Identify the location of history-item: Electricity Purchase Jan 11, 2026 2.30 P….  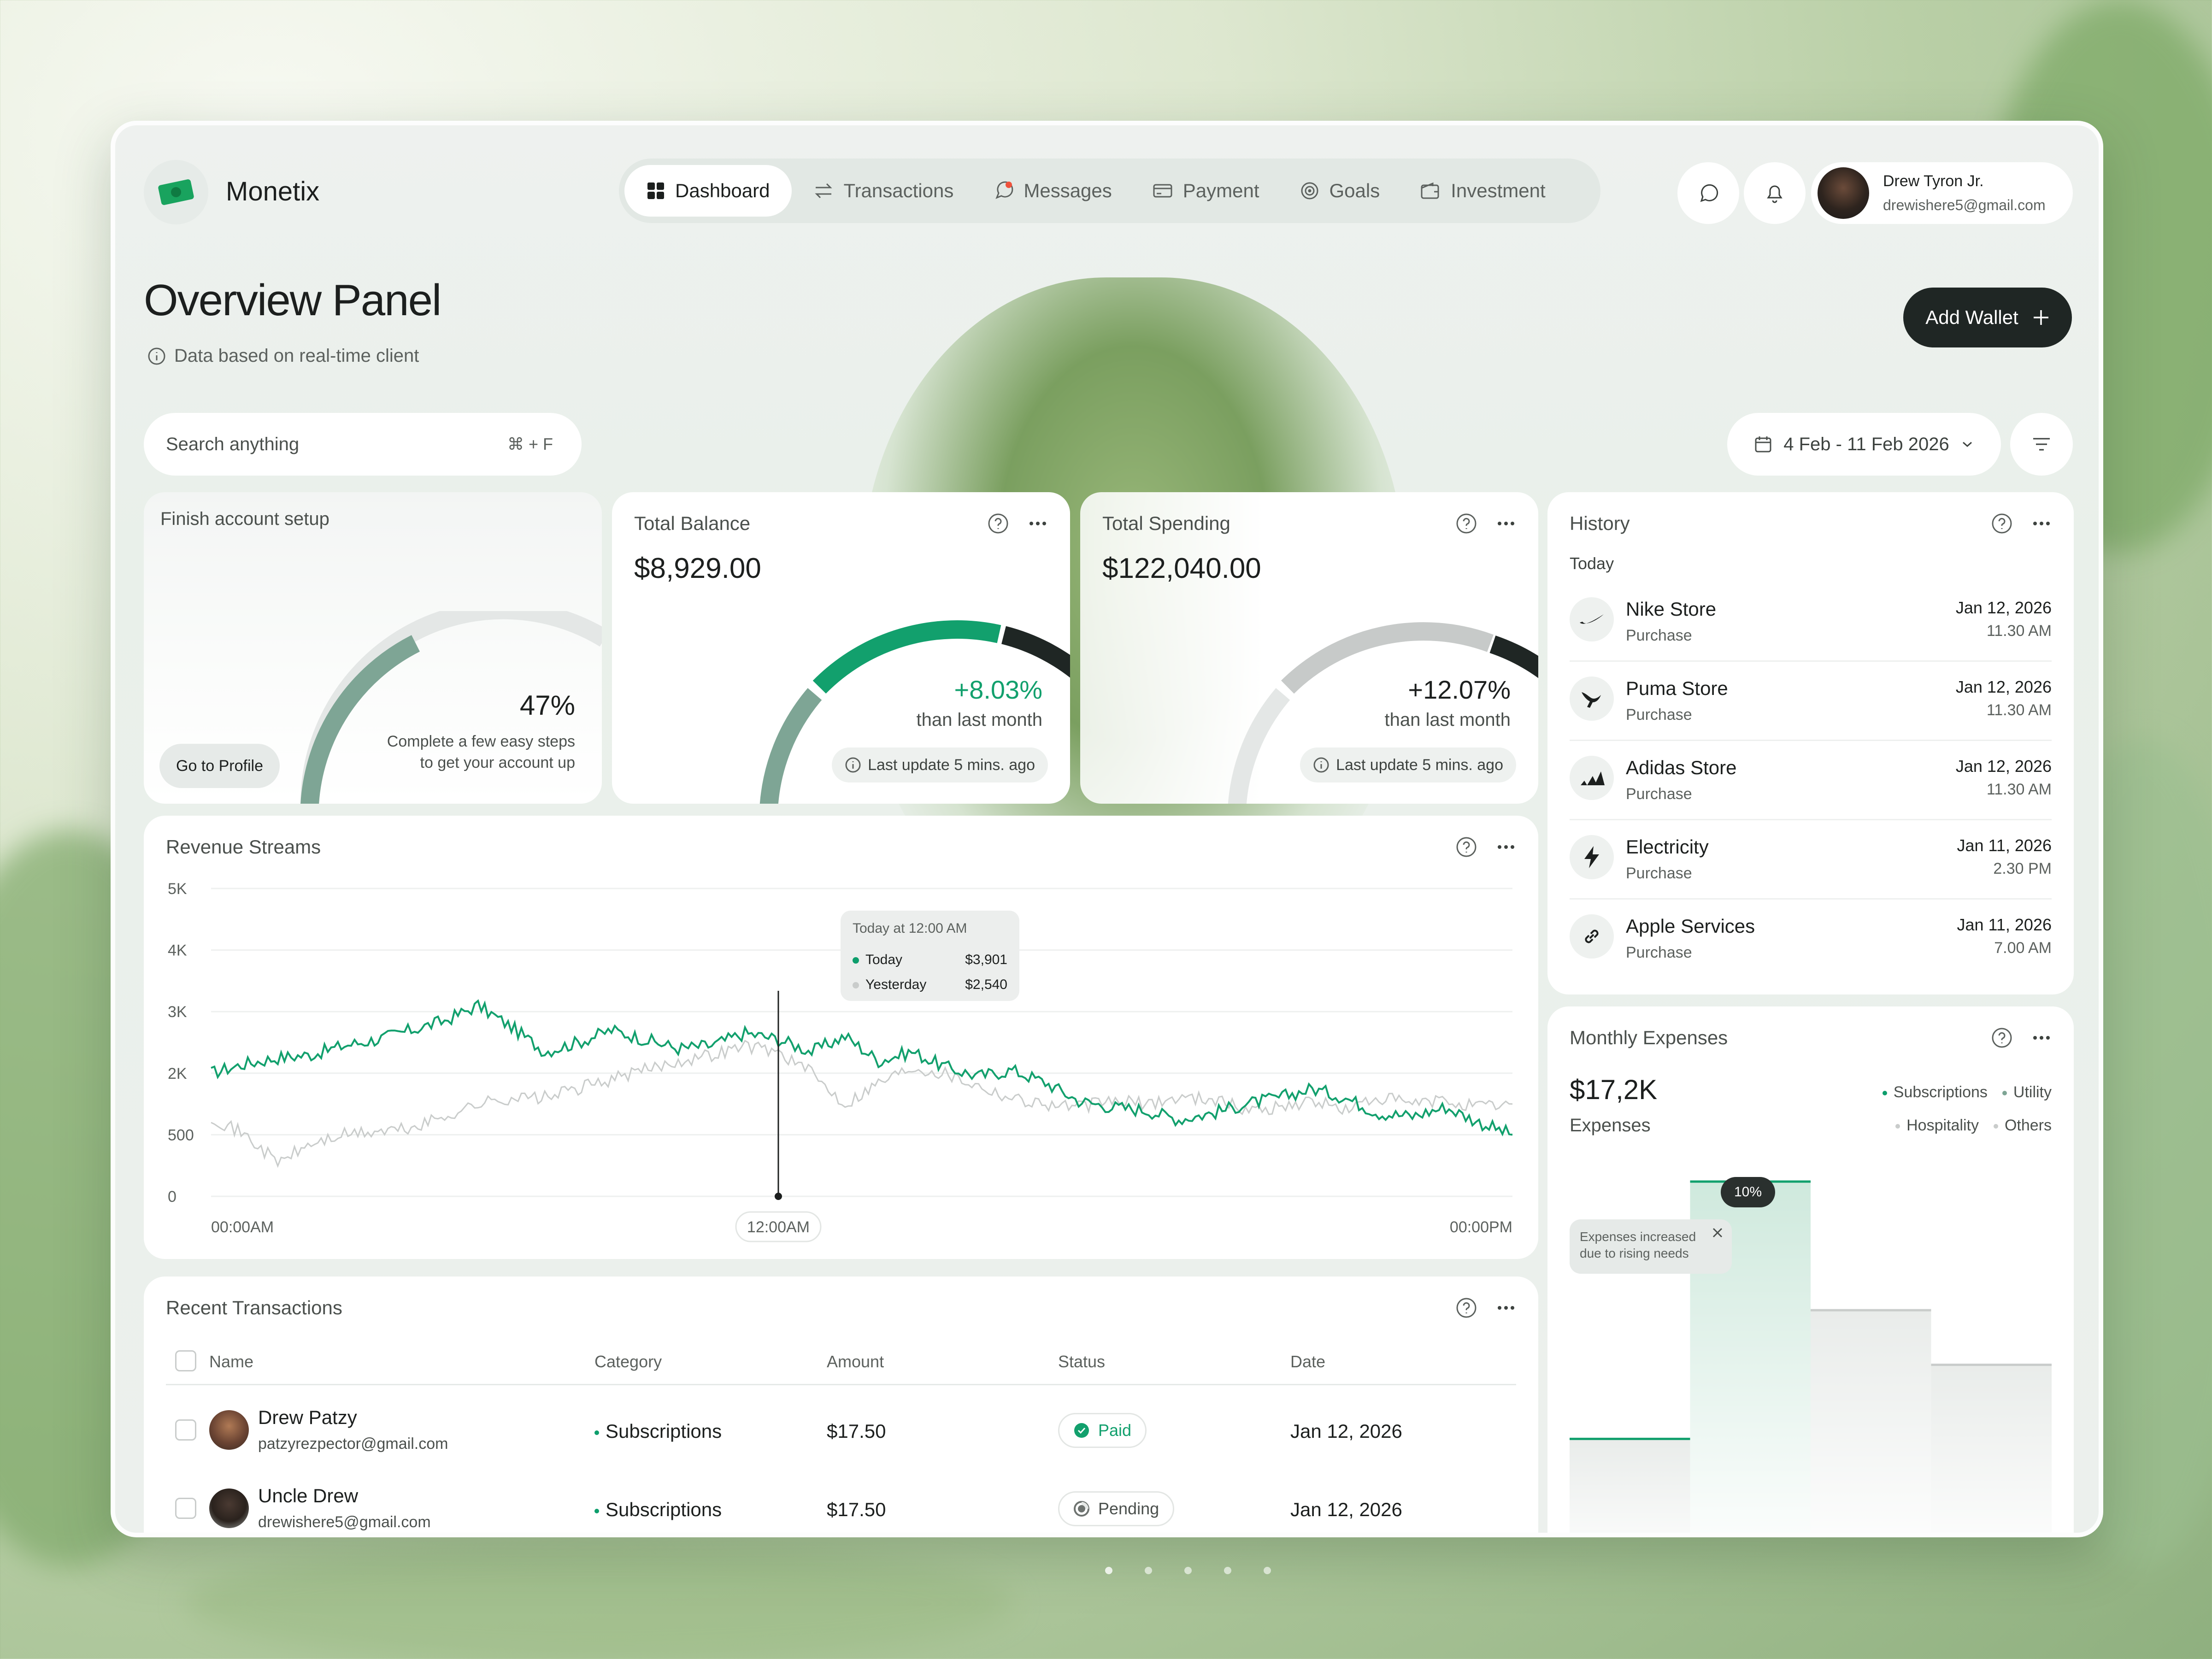
(1811, 860).